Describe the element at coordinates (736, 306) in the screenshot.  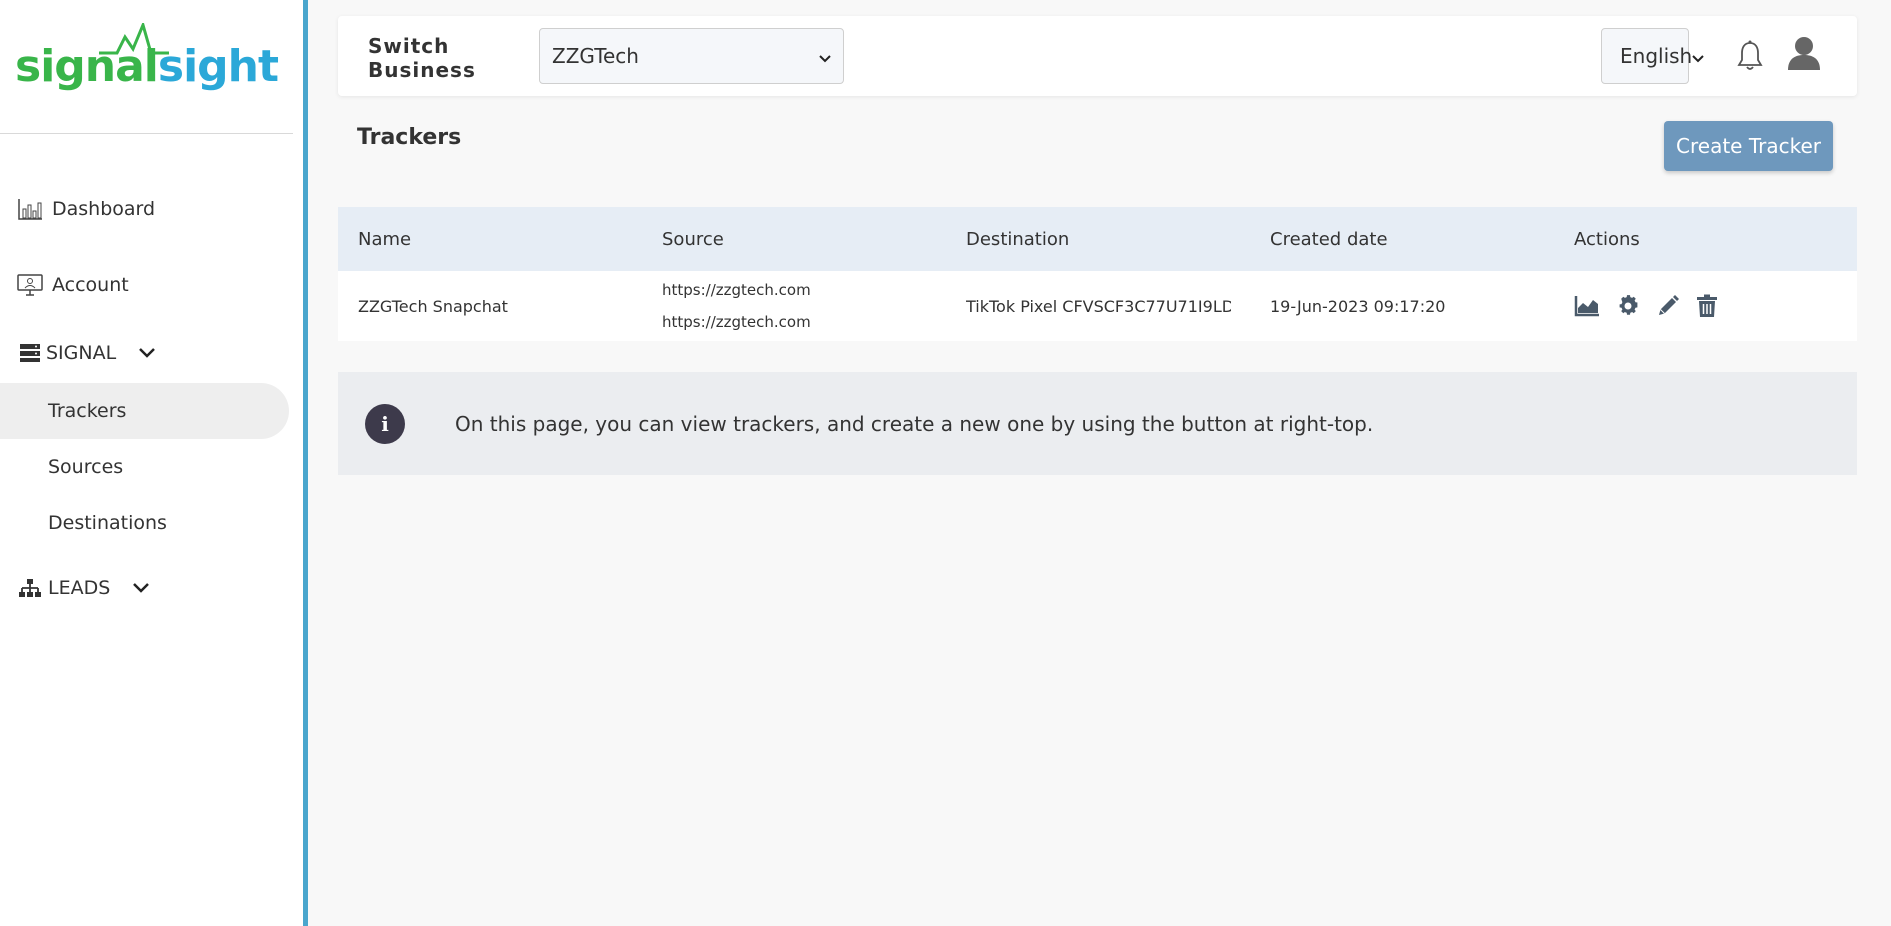
I see `cell-source: https://zzgtech.com https://zzgtech.com` at that location.